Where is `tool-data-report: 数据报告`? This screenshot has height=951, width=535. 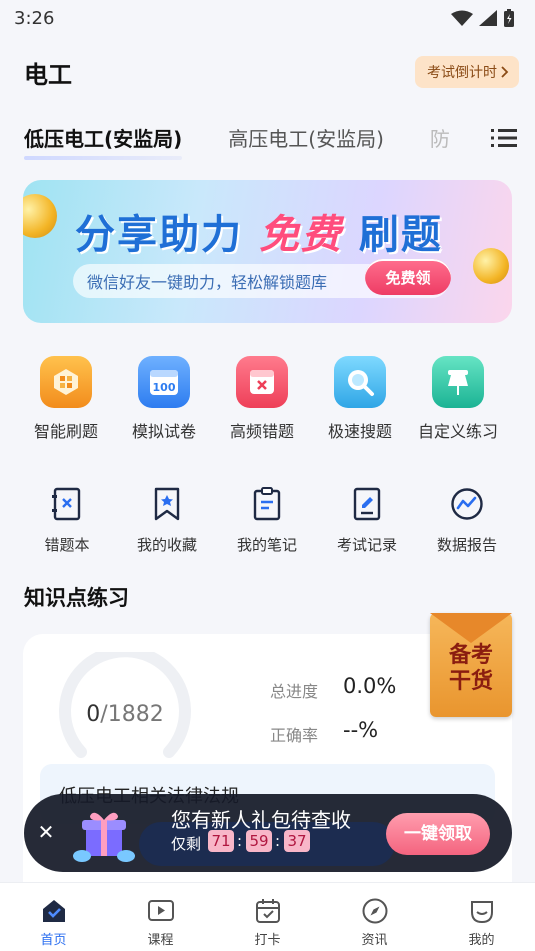
tool-data-report: 数据报告 is located at coordinates (467, 519).